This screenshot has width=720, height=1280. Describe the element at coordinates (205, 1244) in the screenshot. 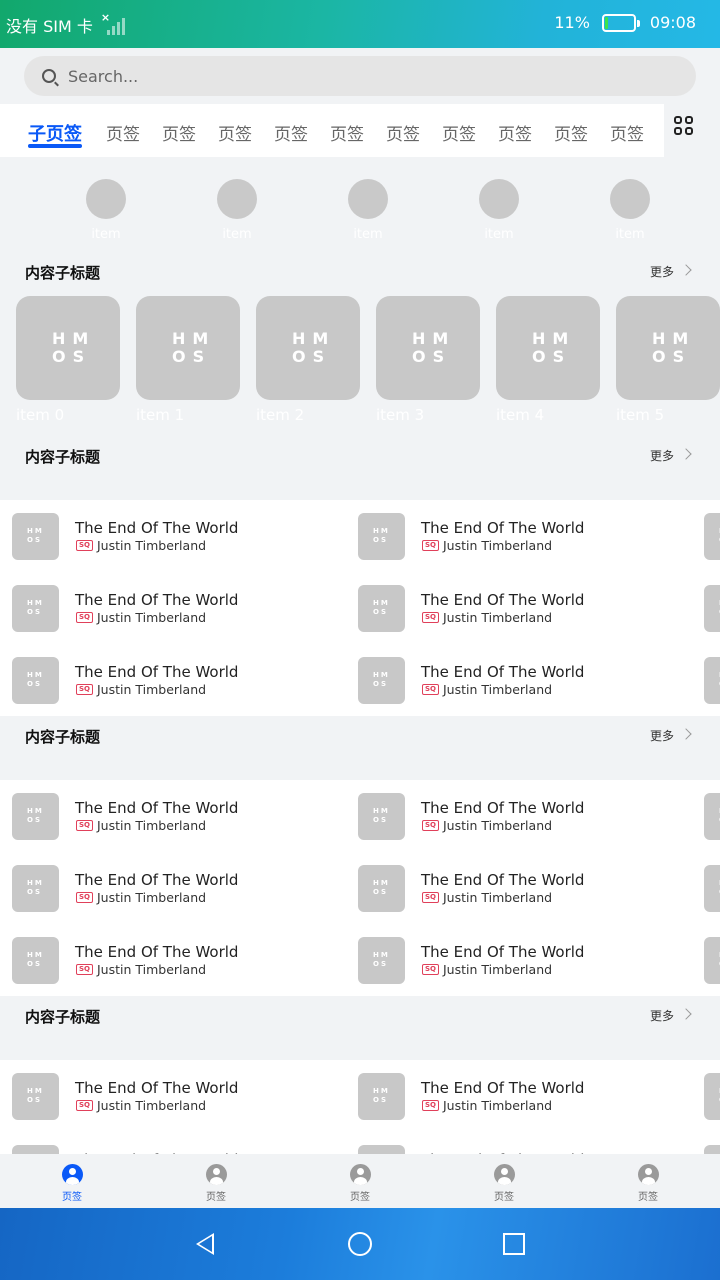

I see `back-icon` at that location.